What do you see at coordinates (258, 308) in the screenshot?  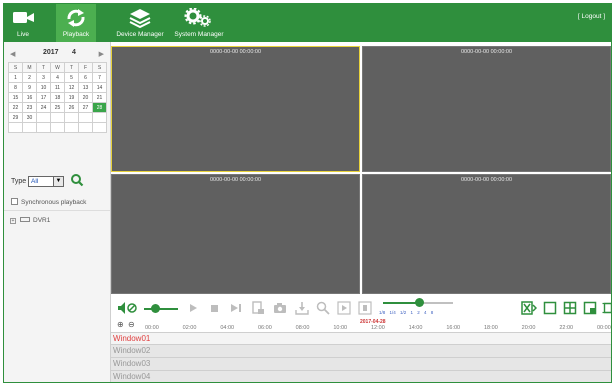 I see `clip-icon` at bounding box center [258, 308].